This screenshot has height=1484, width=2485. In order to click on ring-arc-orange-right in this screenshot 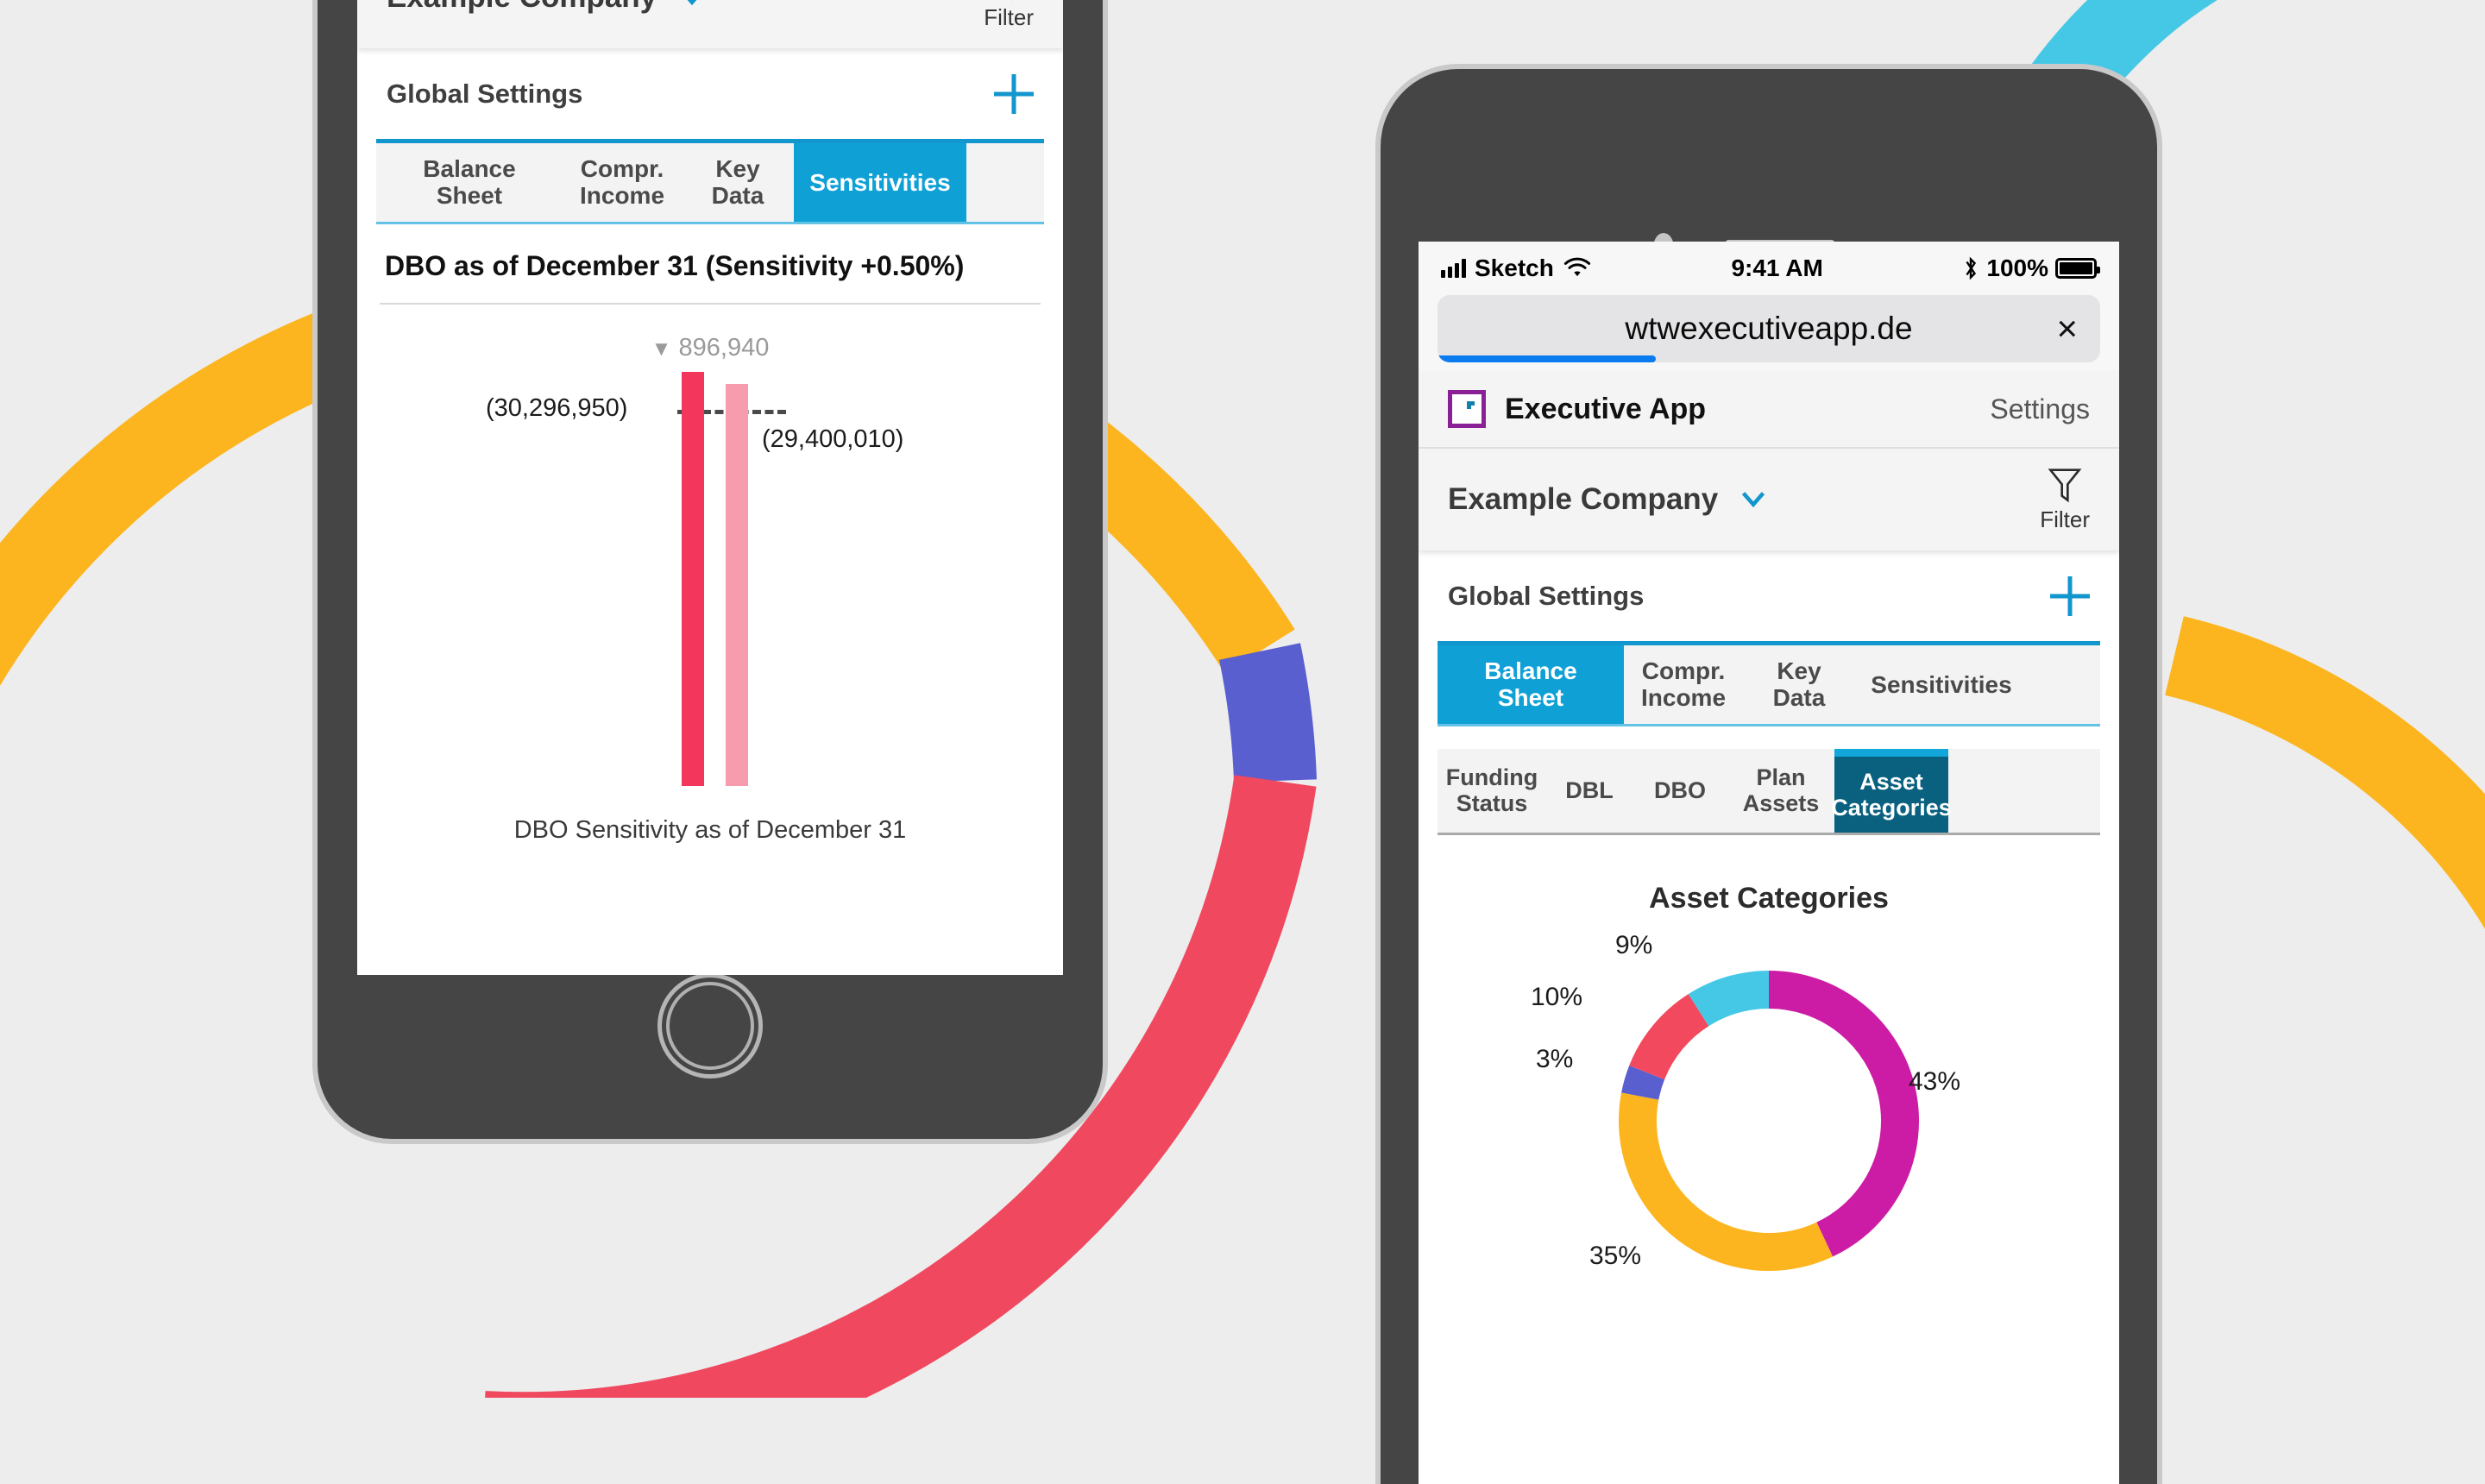, I will do `click(2324, 772)`.